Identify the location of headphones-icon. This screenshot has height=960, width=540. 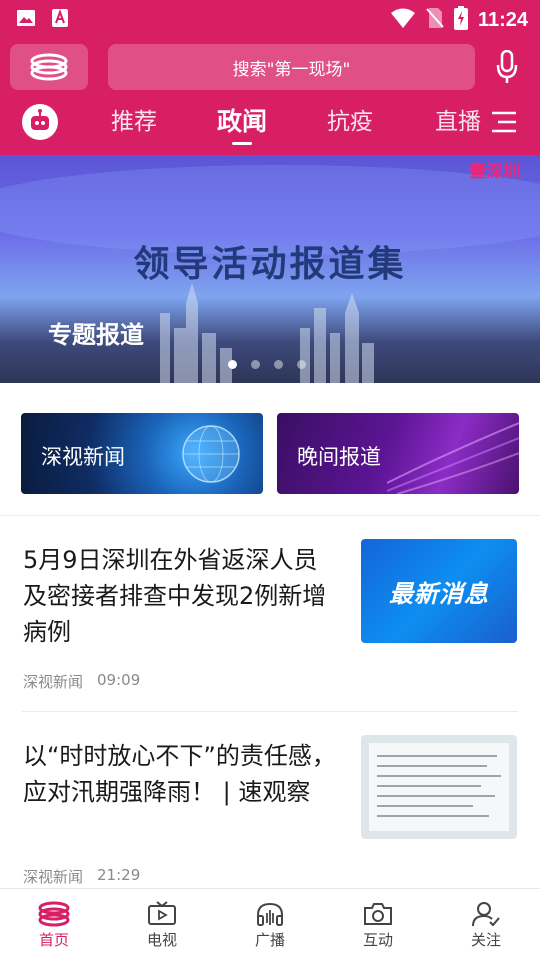
(270, 914).